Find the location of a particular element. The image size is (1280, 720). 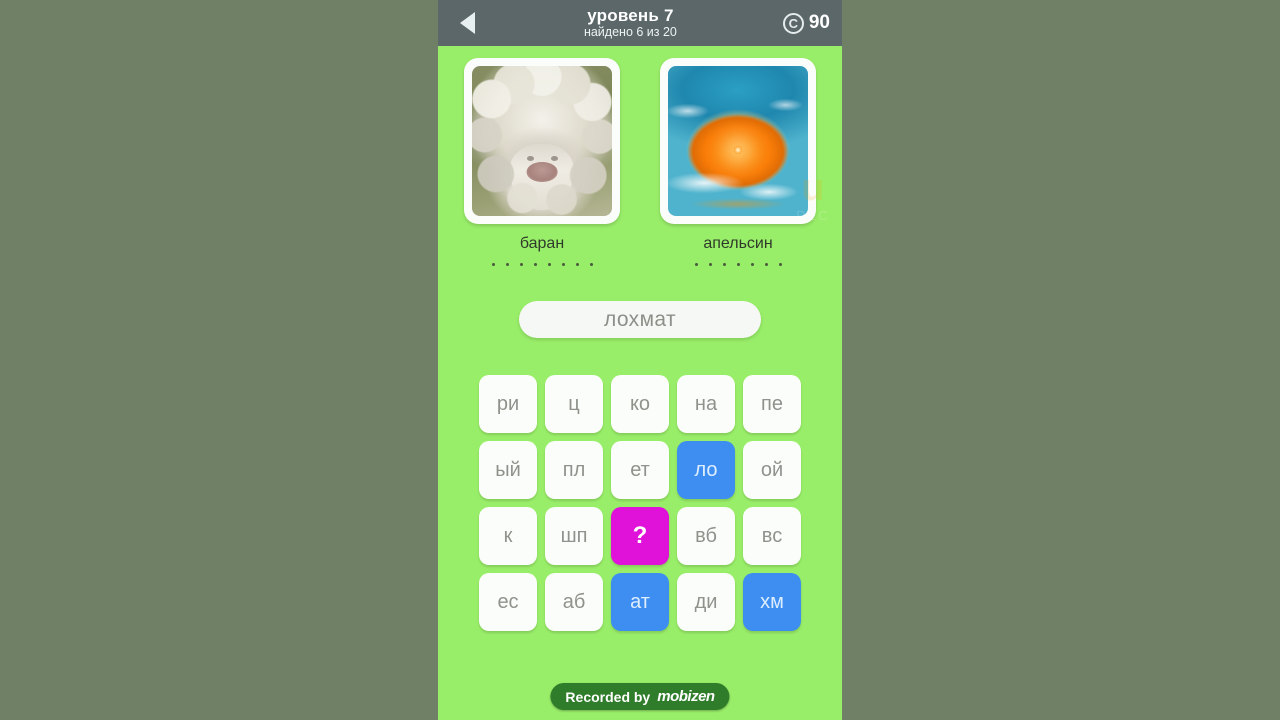

back-arrow-icon is located at coordinates (467, 23).